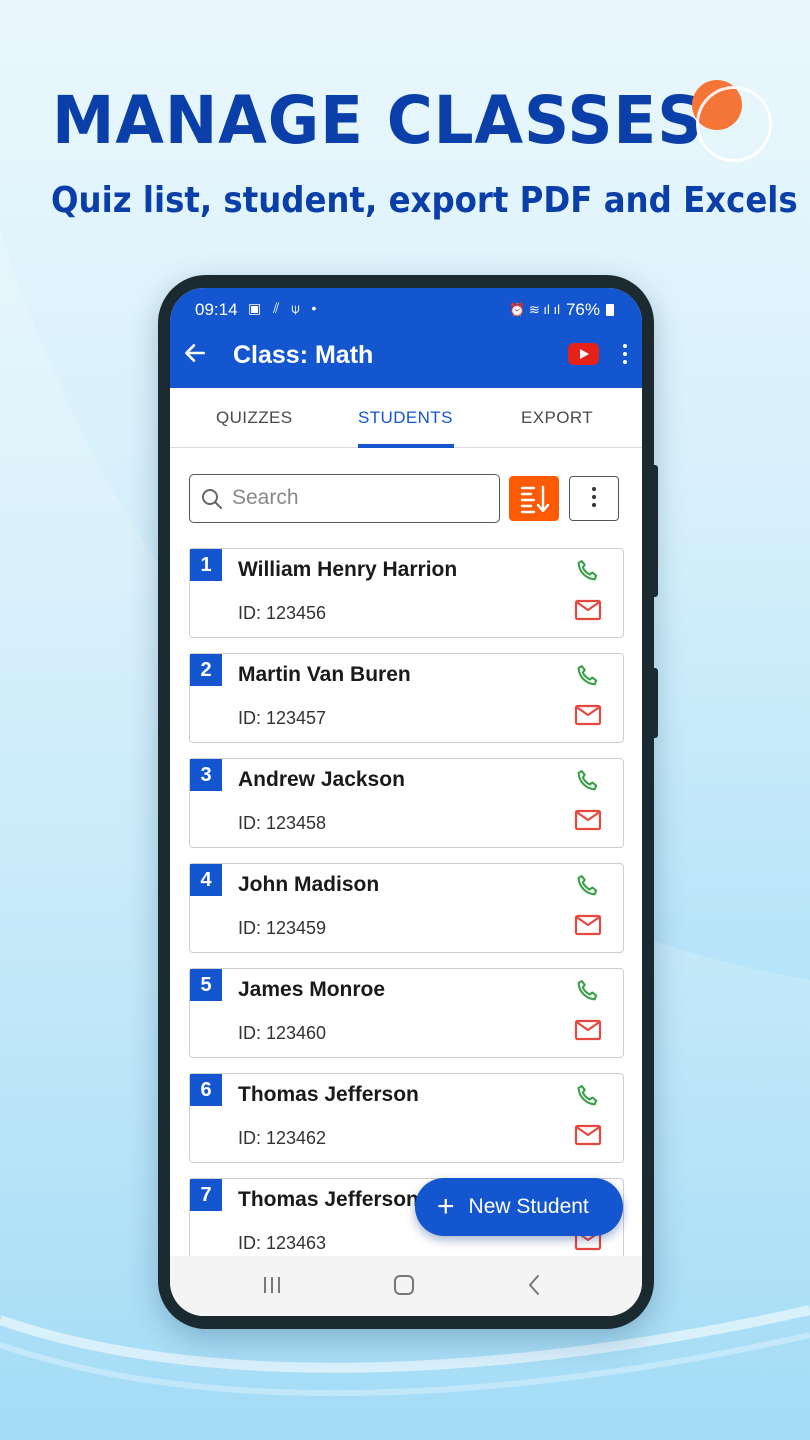 The height and width of the screenshot is (1440, 810). What do you see at coordinates (216, 309) in the screenshot?
I see `status-time: 09:14` at bounding box center [216, 309].